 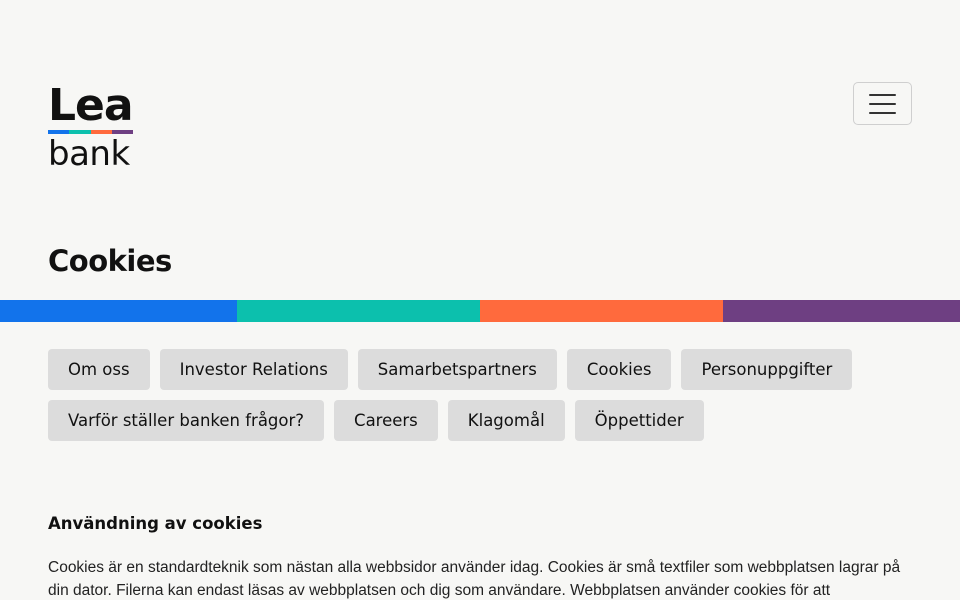 I want to click on lea-bank-logo: Lea bank, so click(x=91, y=128).